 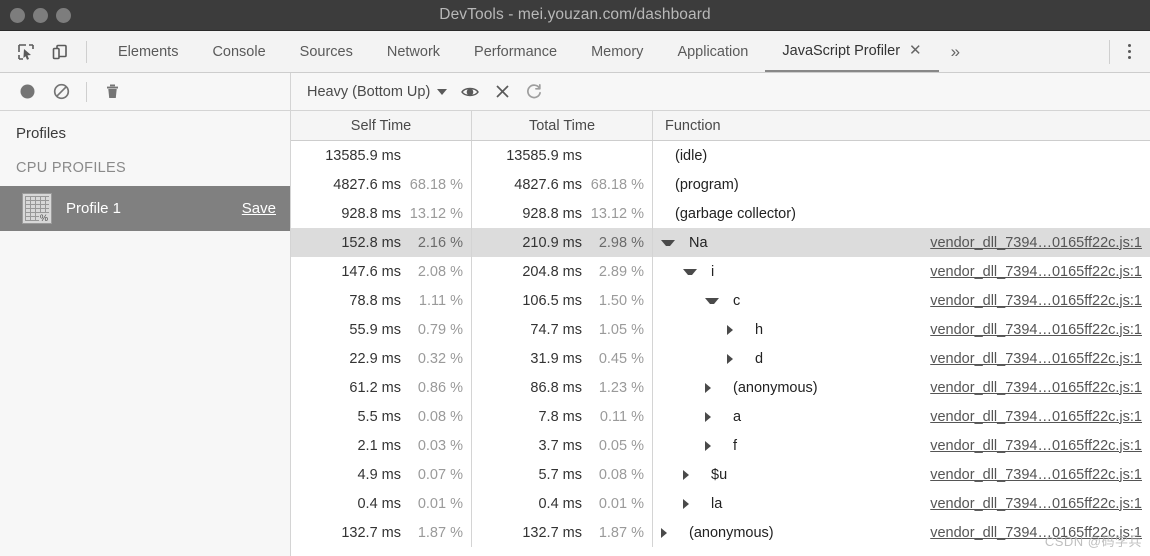 I want to click on sidebar-title: Profiles, so click(x=41, y=133).